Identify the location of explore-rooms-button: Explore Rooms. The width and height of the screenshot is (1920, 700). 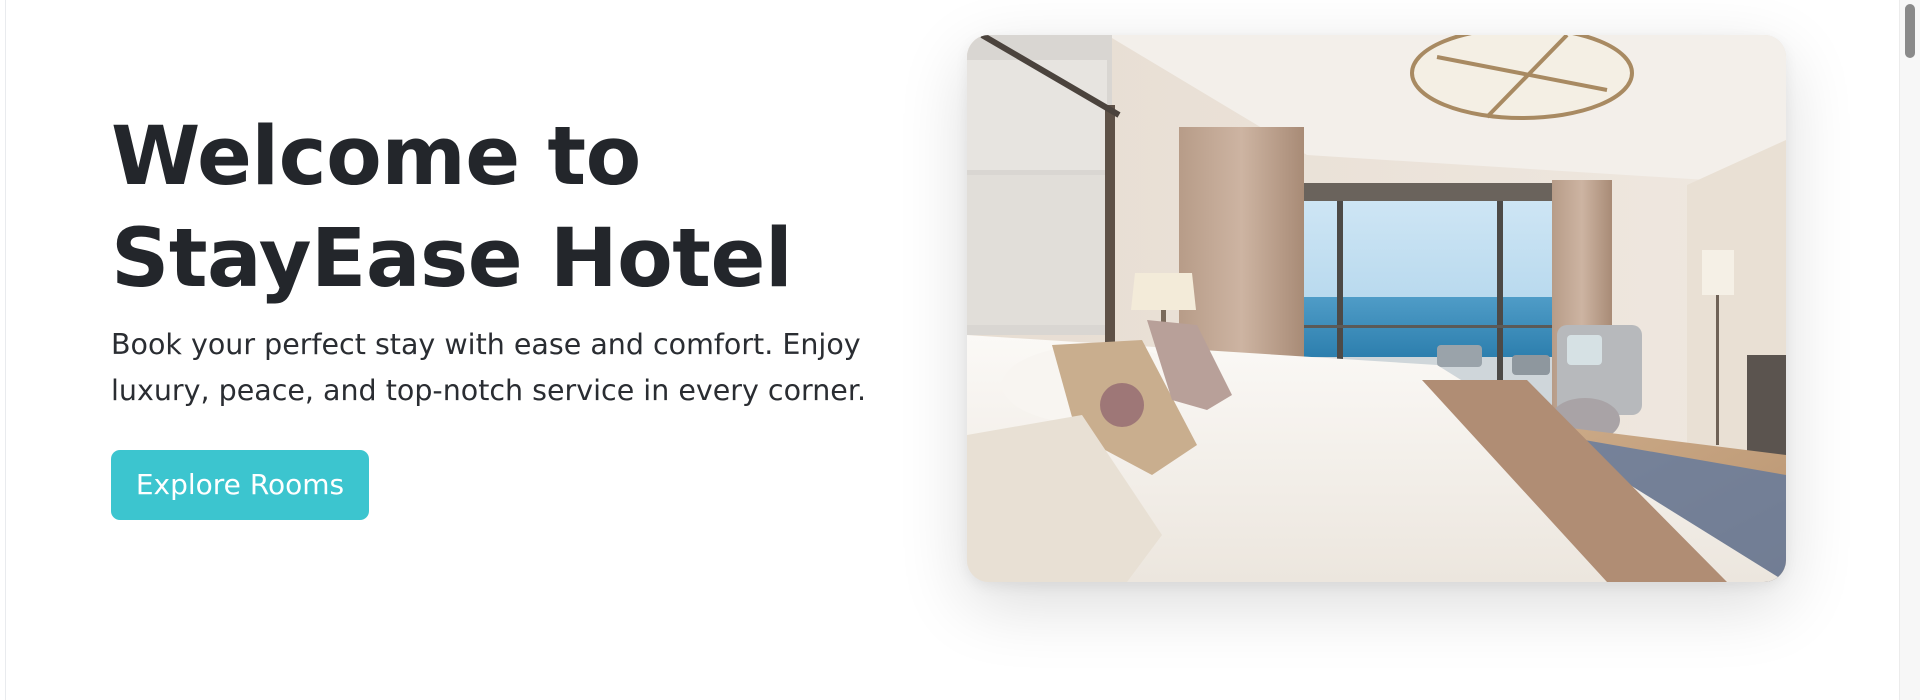
(240, 485).